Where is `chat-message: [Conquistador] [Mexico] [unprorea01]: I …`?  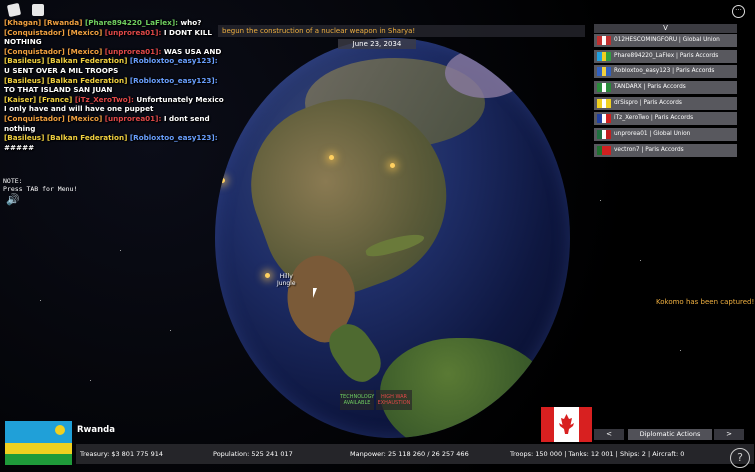 chat-message: [Conquistador] [Mexico] [unprorea01]: I … is located at coordinates (114, 123).